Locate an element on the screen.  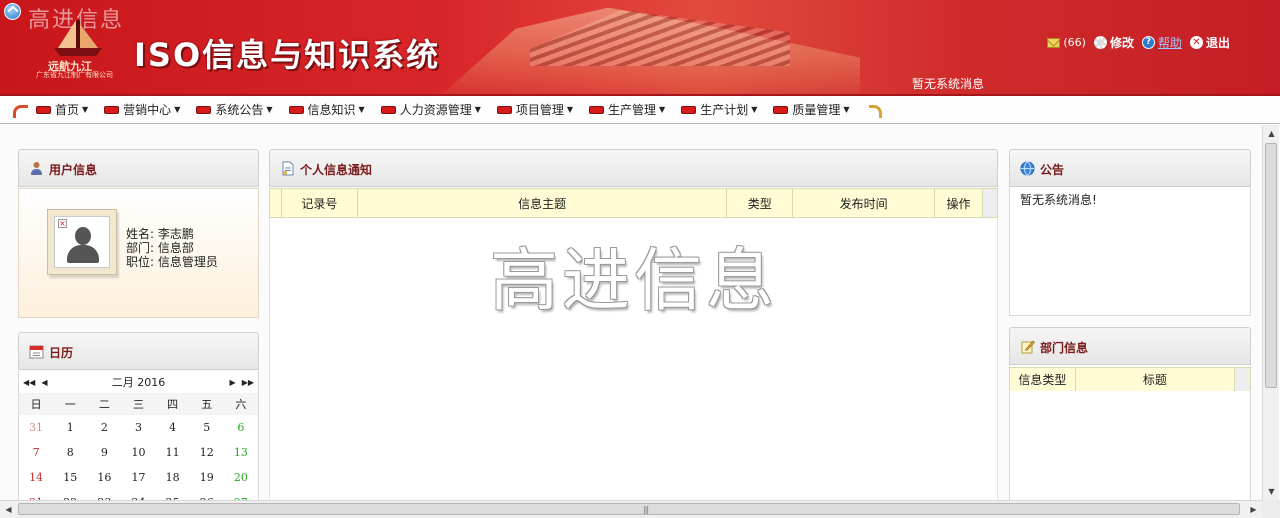
header-links: (66) 修改 ? 帮助 ✕ 退出 is located at coordinates (1138, 42).